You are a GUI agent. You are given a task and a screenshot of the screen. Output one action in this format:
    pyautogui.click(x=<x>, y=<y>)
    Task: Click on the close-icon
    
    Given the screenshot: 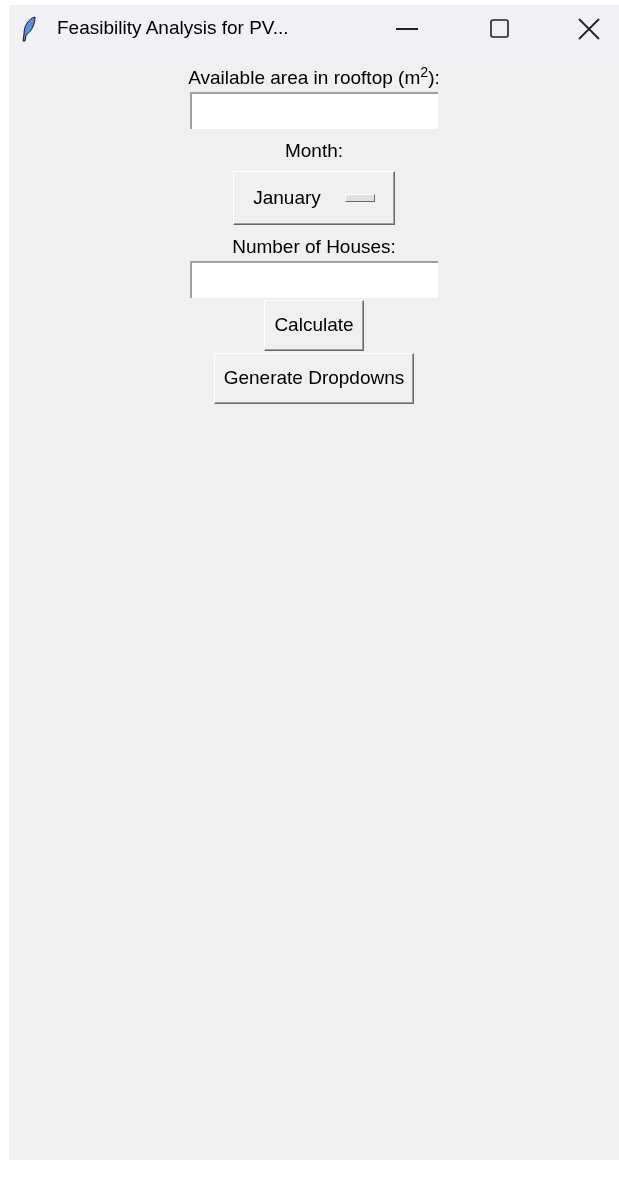 What is the action you would take?
    pyautogui.click(x=589, y=28)
    